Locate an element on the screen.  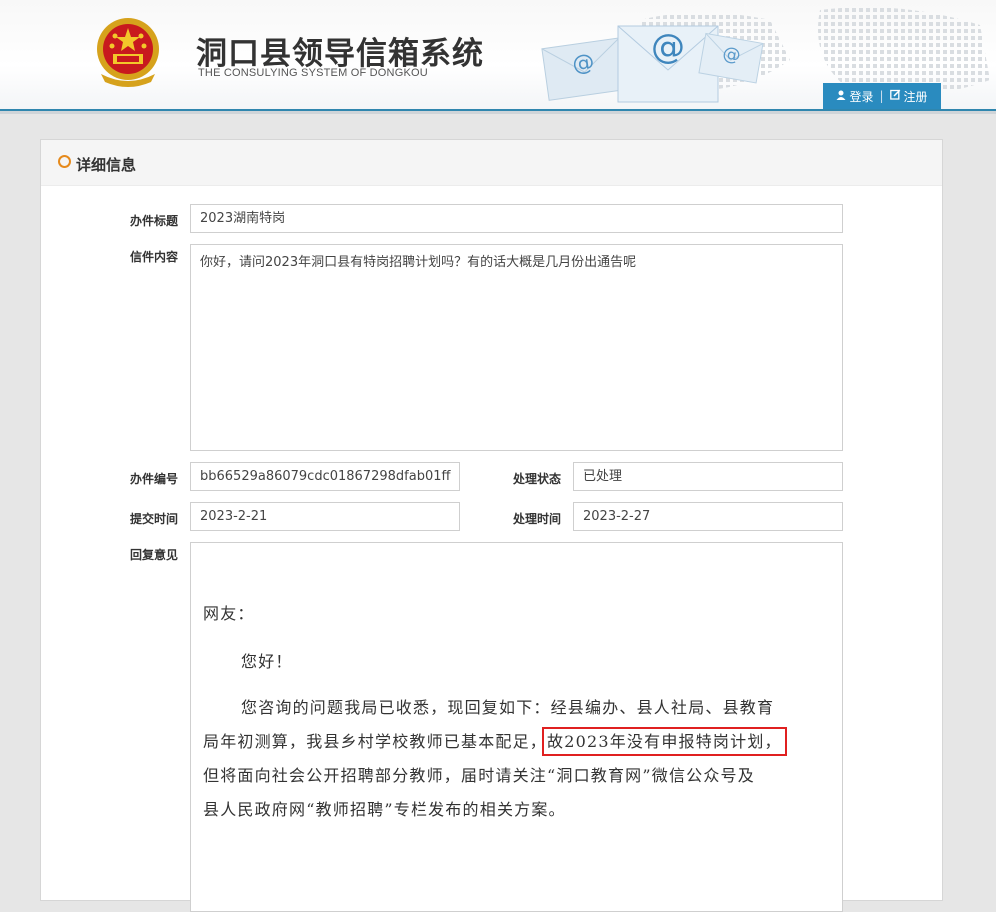
process-time-field: 2023-2-27 is located at coordinates (708, 516).